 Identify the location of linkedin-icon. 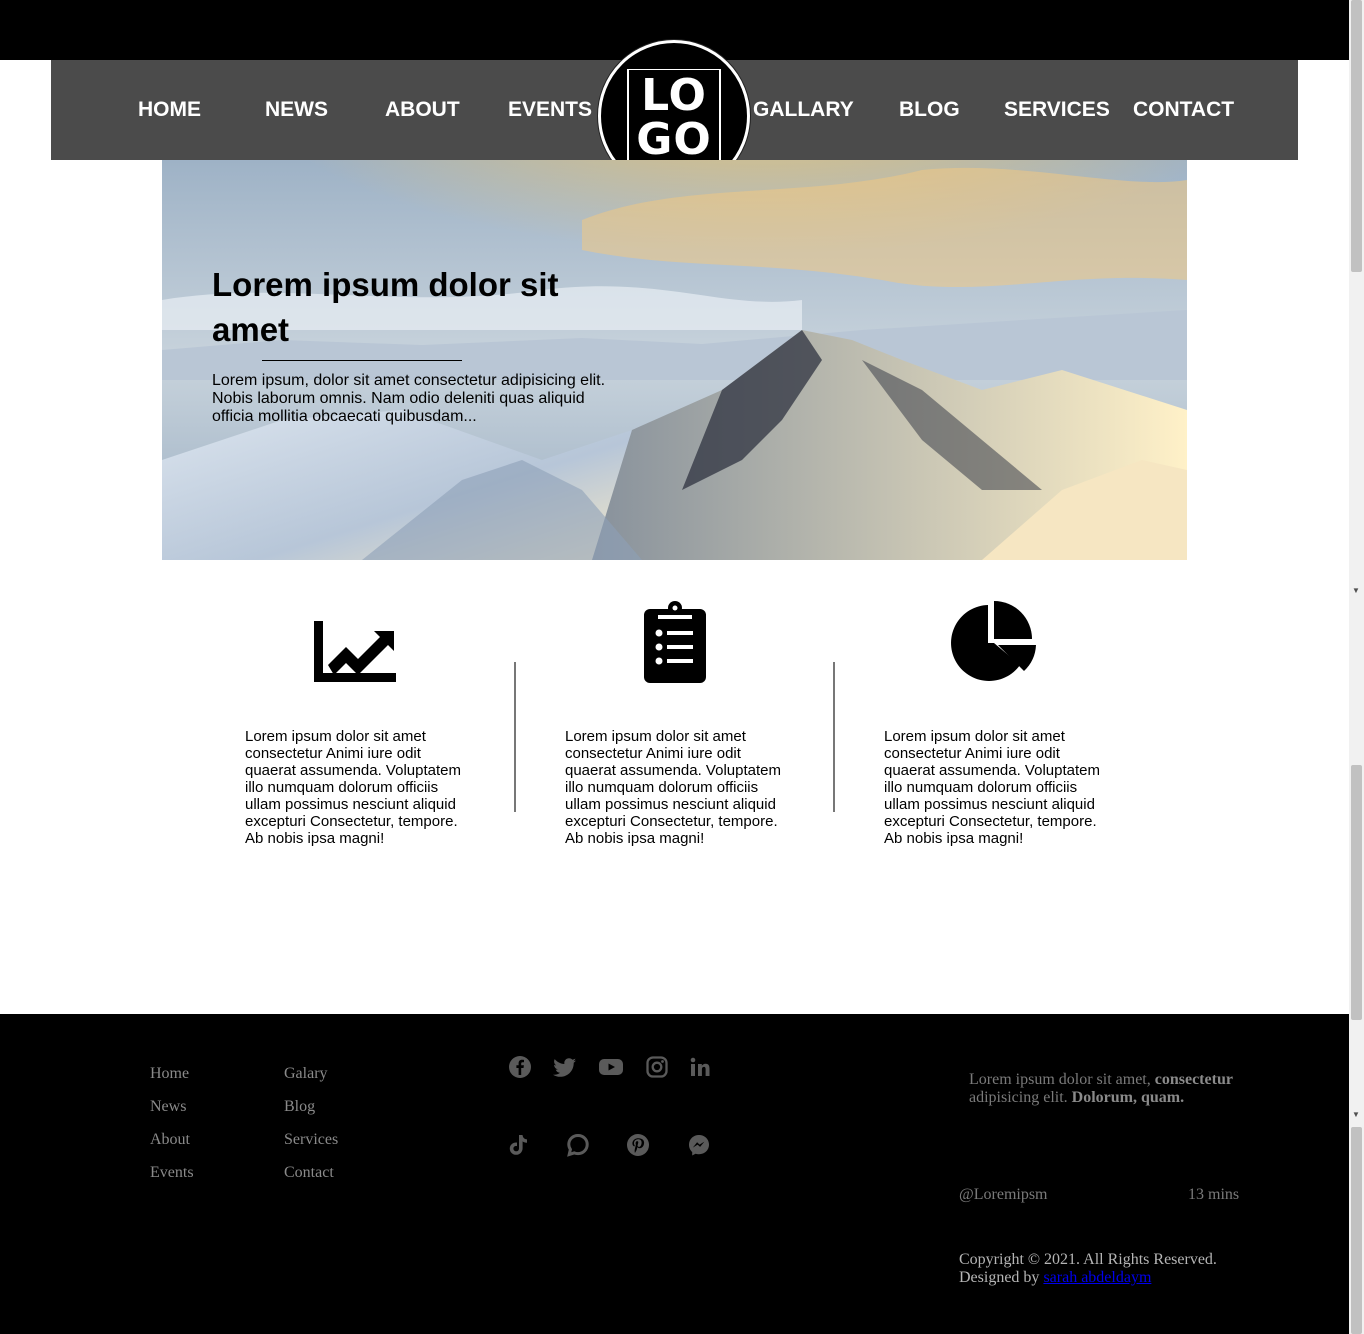
(700, 1067).